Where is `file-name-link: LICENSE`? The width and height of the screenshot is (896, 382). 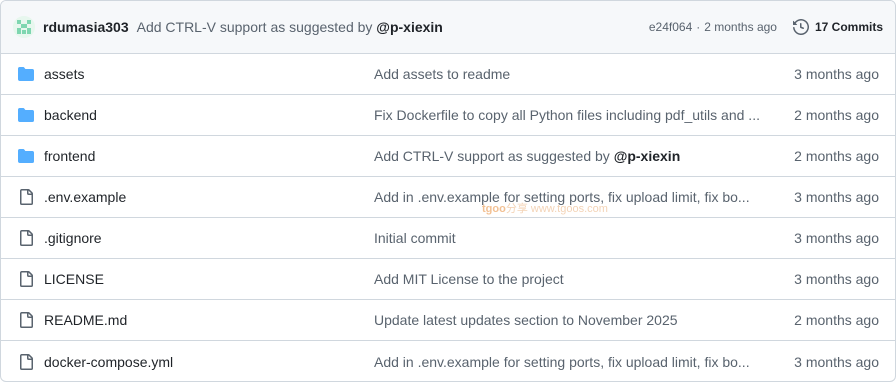
file-name-link: LICENSE is located at coordinates (209, 279).